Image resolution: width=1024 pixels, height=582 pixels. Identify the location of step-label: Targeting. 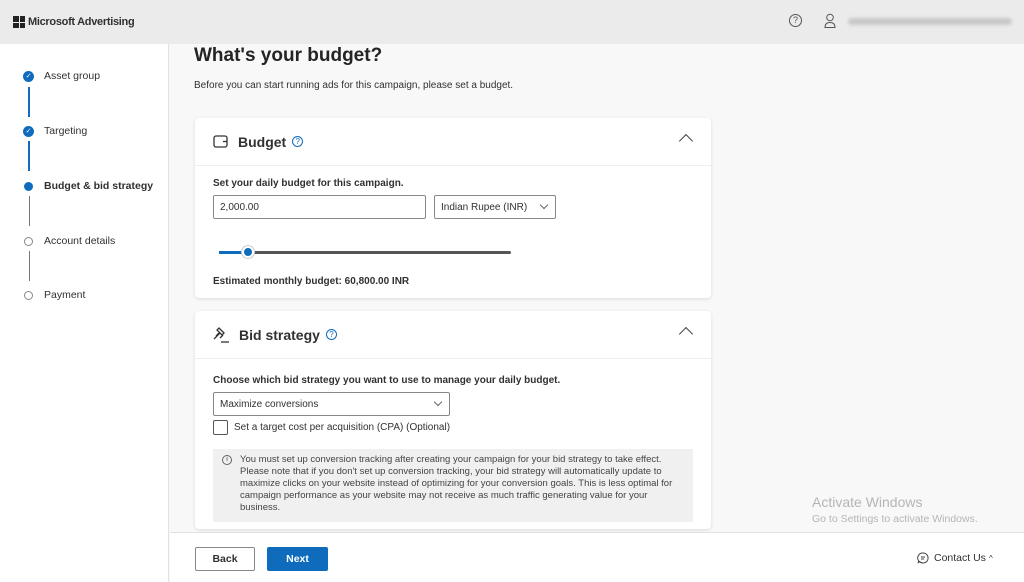
(66, 131).